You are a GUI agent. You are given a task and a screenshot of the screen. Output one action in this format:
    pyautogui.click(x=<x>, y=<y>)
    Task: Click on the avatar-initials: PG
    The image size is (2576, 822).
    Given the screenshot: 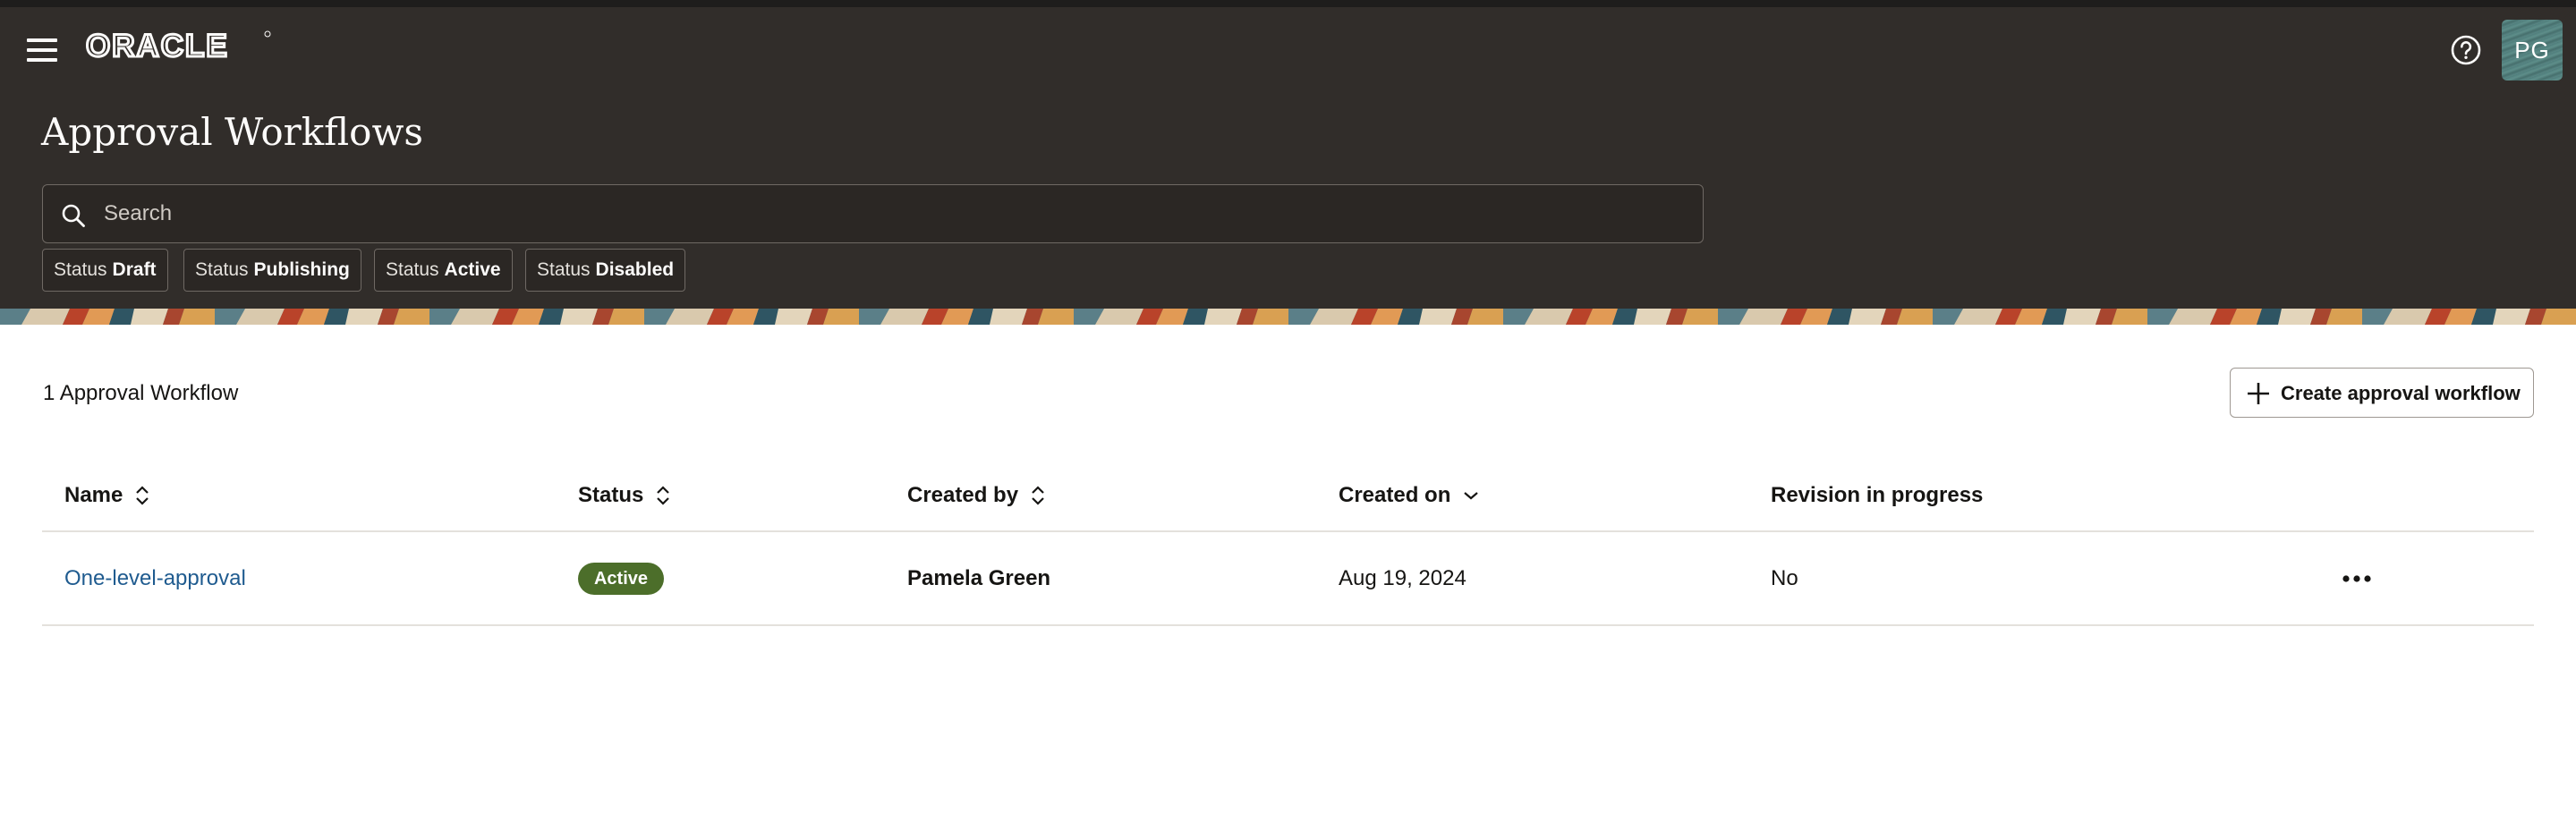 What is the action you would take?
    pyautogui.click(x=2532, y=50)
    